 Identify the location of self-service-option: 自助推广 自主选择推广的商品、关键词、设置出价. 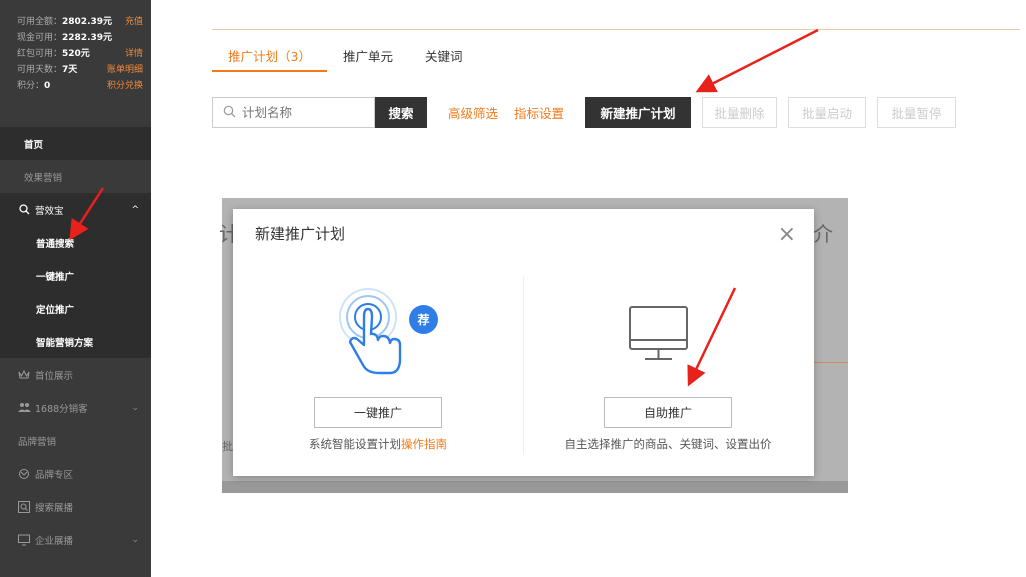
(668, 377).